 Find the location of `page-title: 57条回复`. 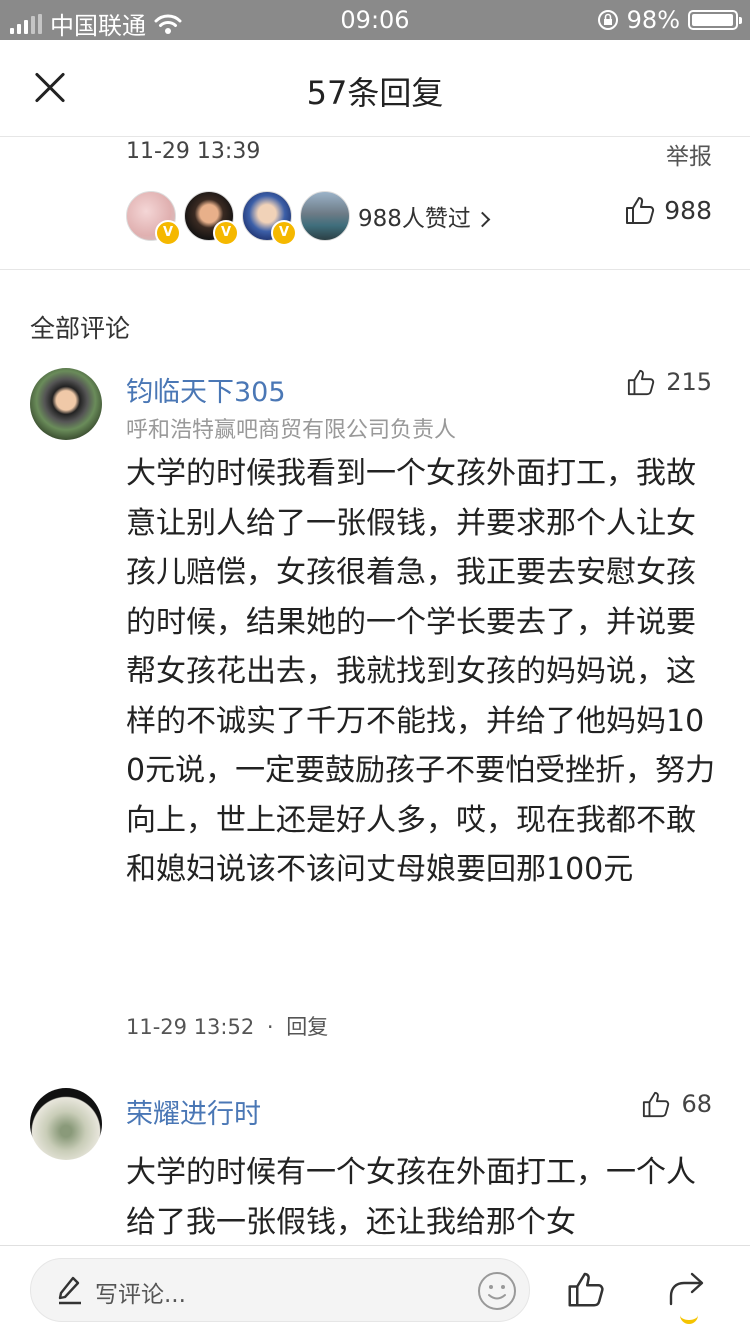

page-title: 57条回复 is located at coordinates (375, 93).